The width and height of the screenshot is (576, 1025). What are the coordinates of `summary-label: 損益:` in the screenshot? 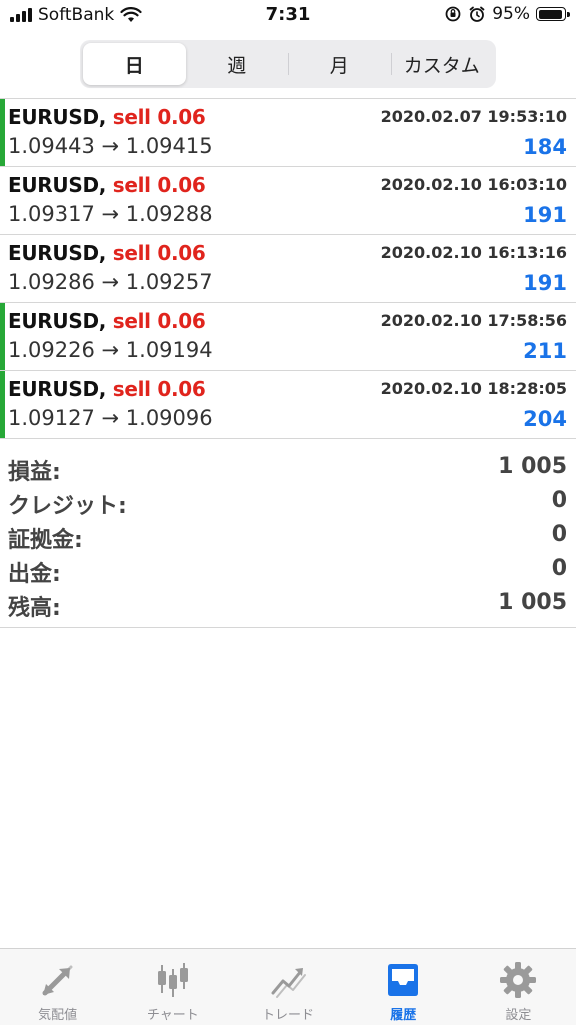 It's located at (34, 472).